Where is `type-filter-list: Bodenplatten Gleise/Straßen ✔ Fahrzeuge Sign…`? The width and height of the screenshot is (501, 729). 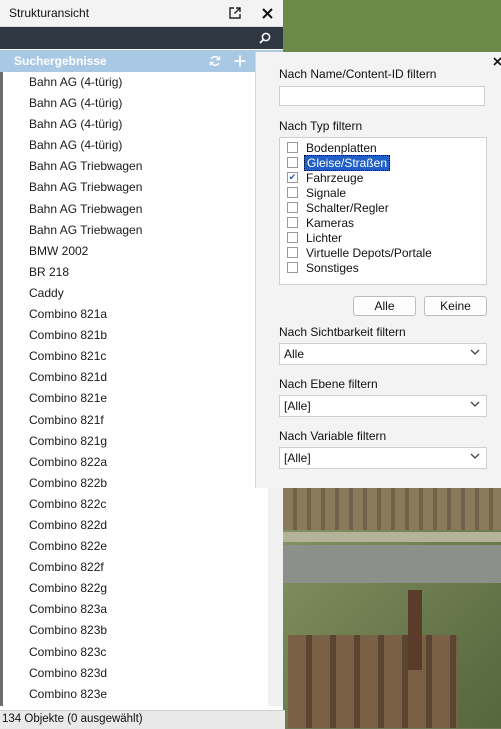 type-filter-list: Bodenplatten Gleise/Straßen ✔ Fahrzeuge Sign… is located at coordinates (383, 211).